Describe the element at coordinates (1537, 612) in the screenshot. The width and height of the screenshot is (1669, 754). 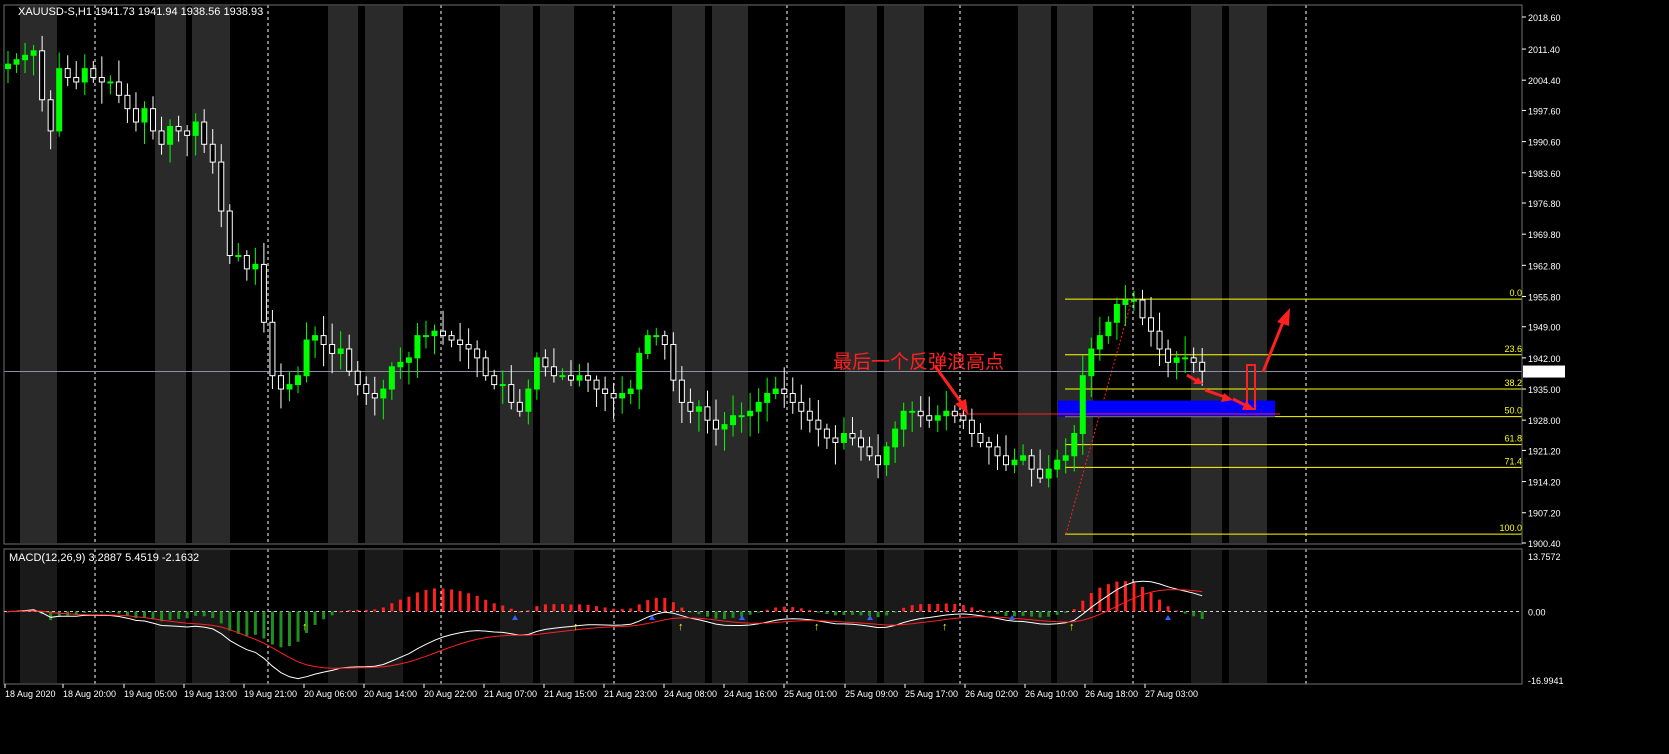
I see `macd-tick-label: 0.00` at that location.